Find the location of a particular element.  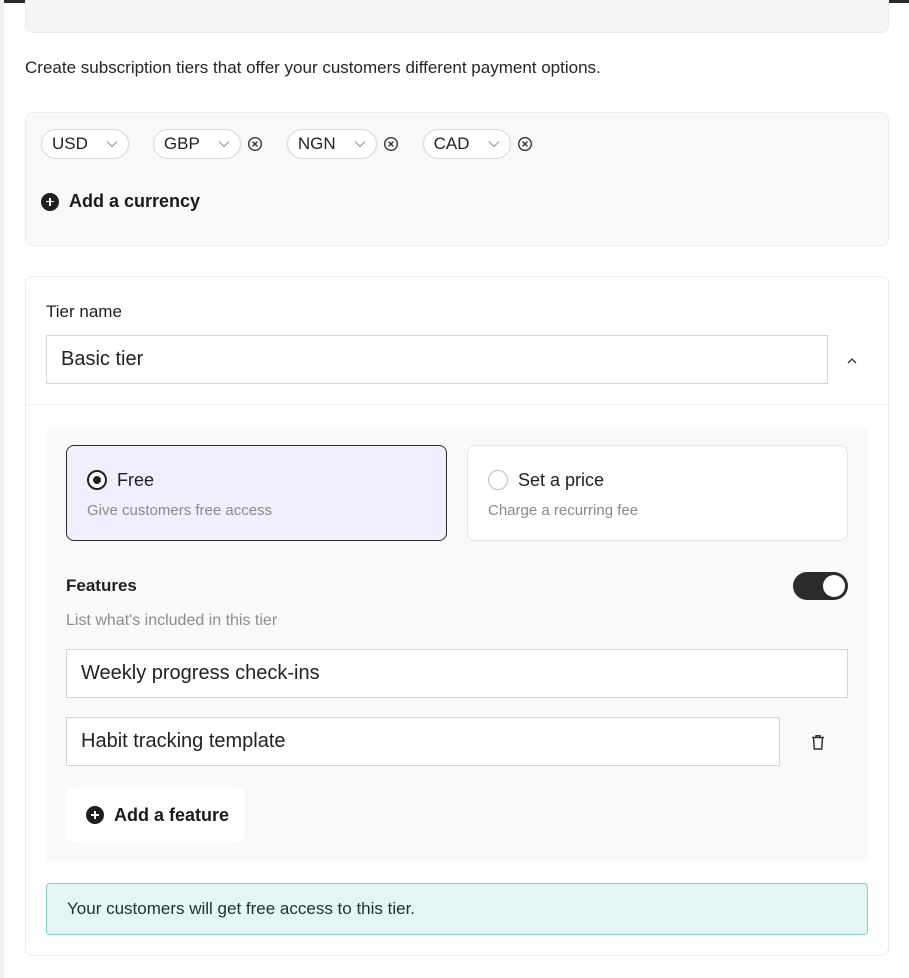

currency-card: USD GBP NGN CAD Add a currency is located at coordinates (457, 179).